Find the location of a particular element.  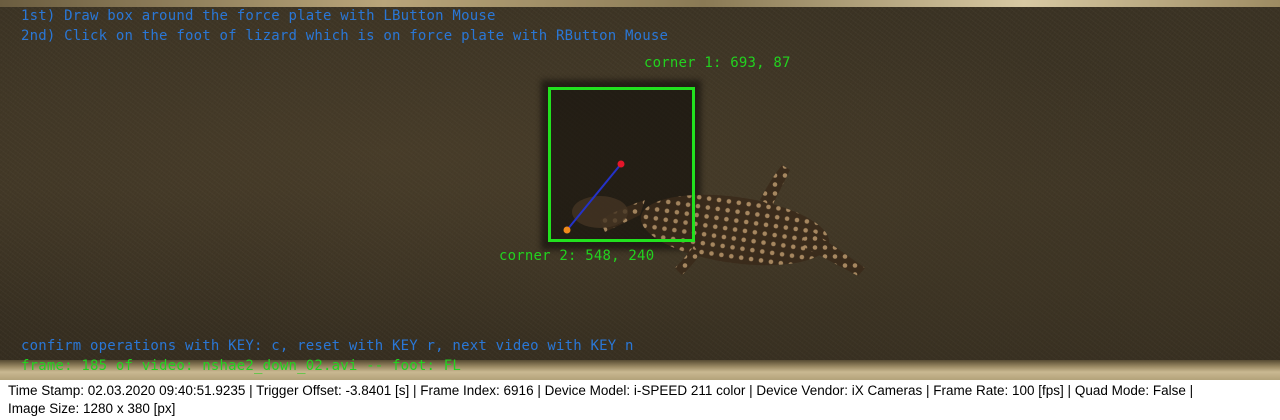

status-line-image-size: Image Size: 1280 x 380 [px] is located at coordinates (92, 408).